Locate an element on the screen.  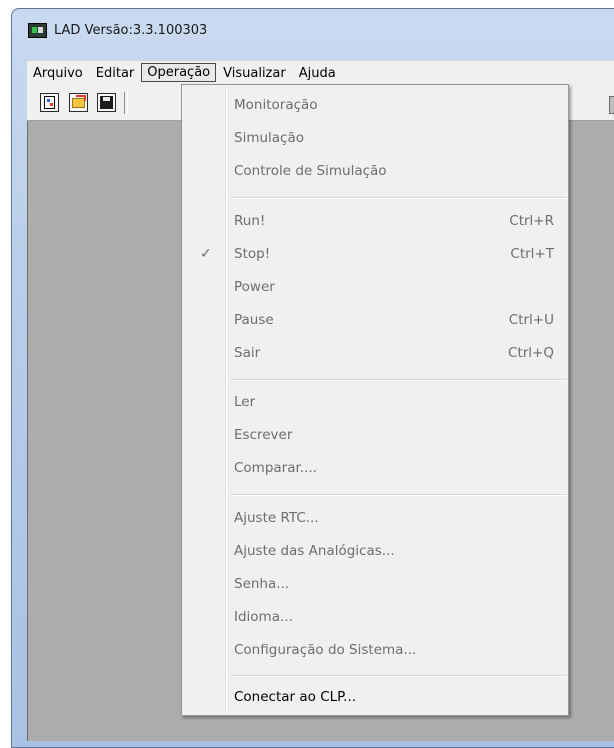
menu-visualizar: Visualizar is located at coordinates (254, 72).